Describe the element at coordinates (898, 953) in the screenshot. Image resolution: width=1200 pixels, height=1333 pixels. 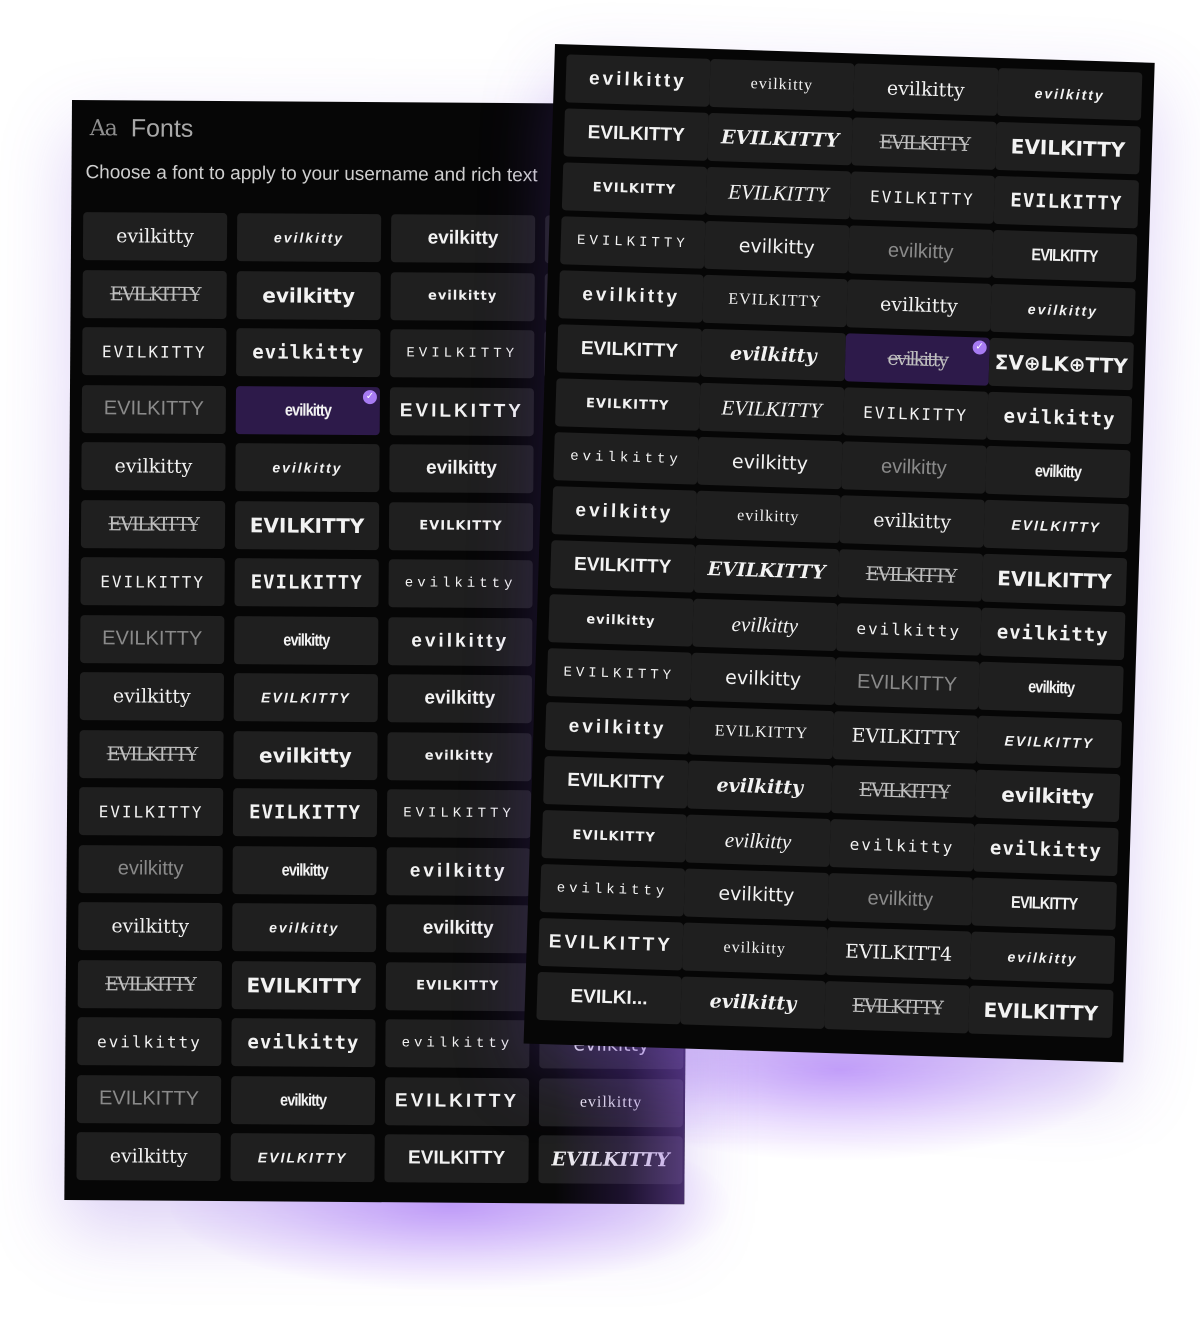
I see `font-option: EVILKITT4` at that location.